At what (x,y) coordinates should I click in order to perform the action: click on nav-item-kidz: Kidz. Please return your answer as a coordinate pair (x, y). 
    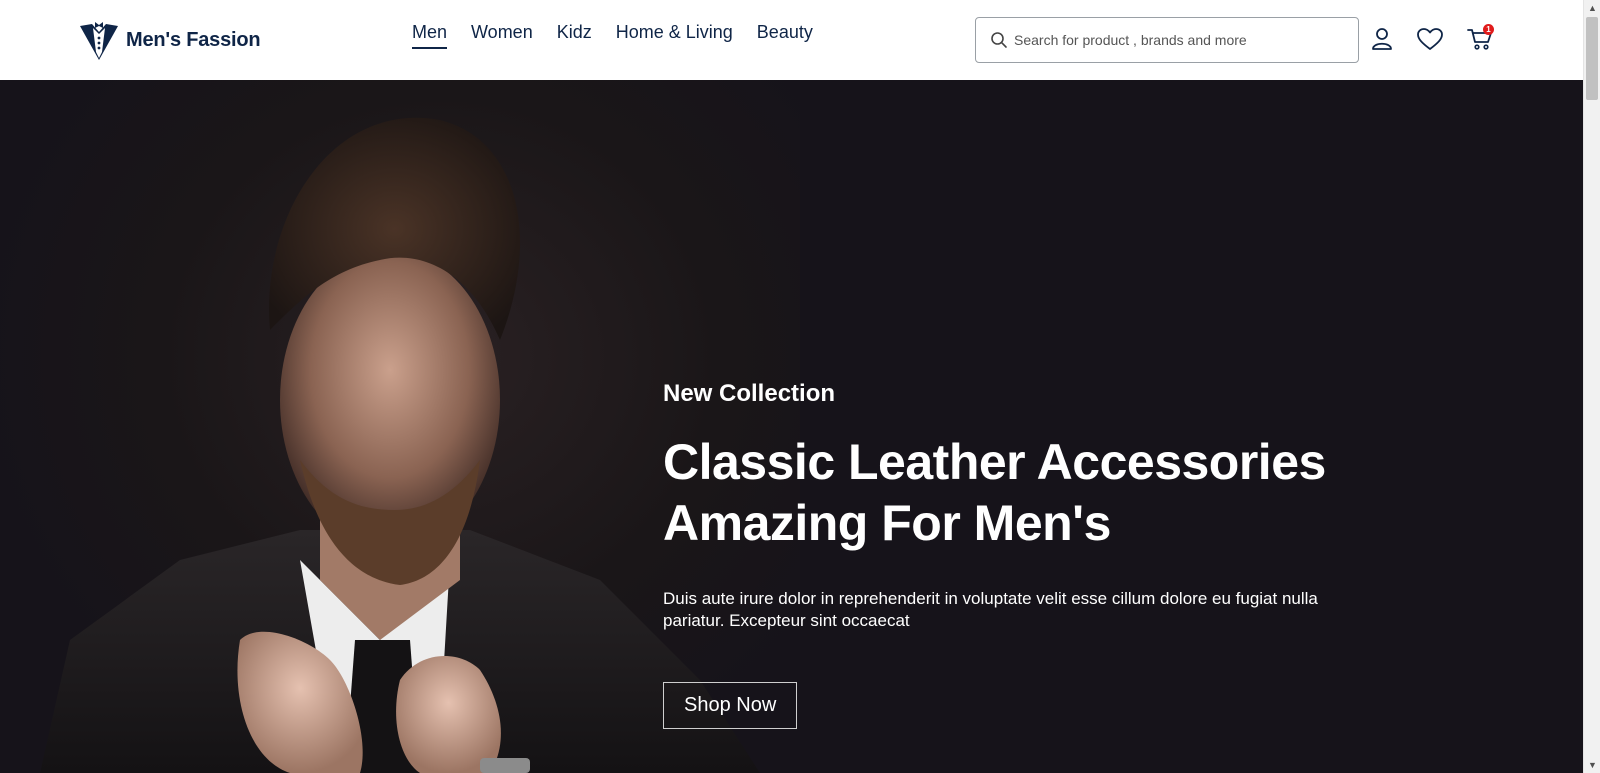
    Looking at the image, I should click on (574, 35).